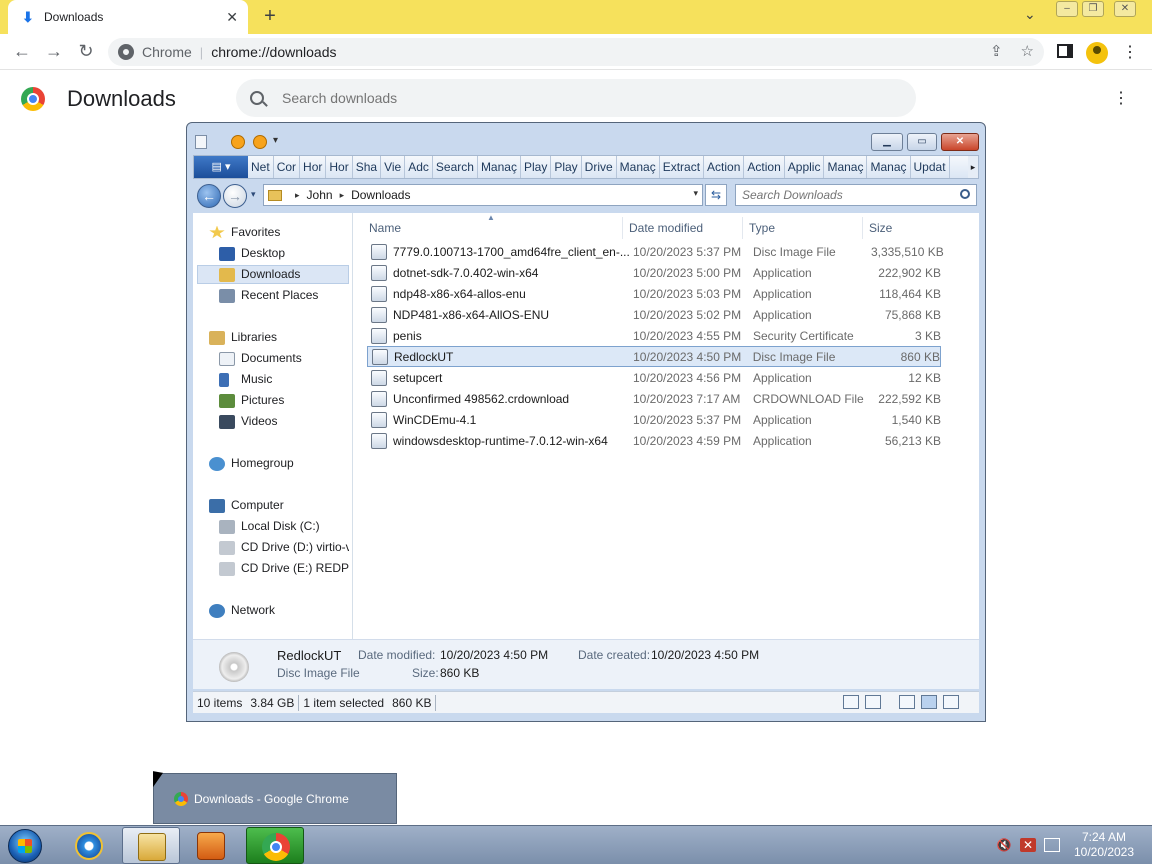 The height and width of the screenshot is (864, 1152). I want to click on ribbon-tab: Updat, so click(930, 167).